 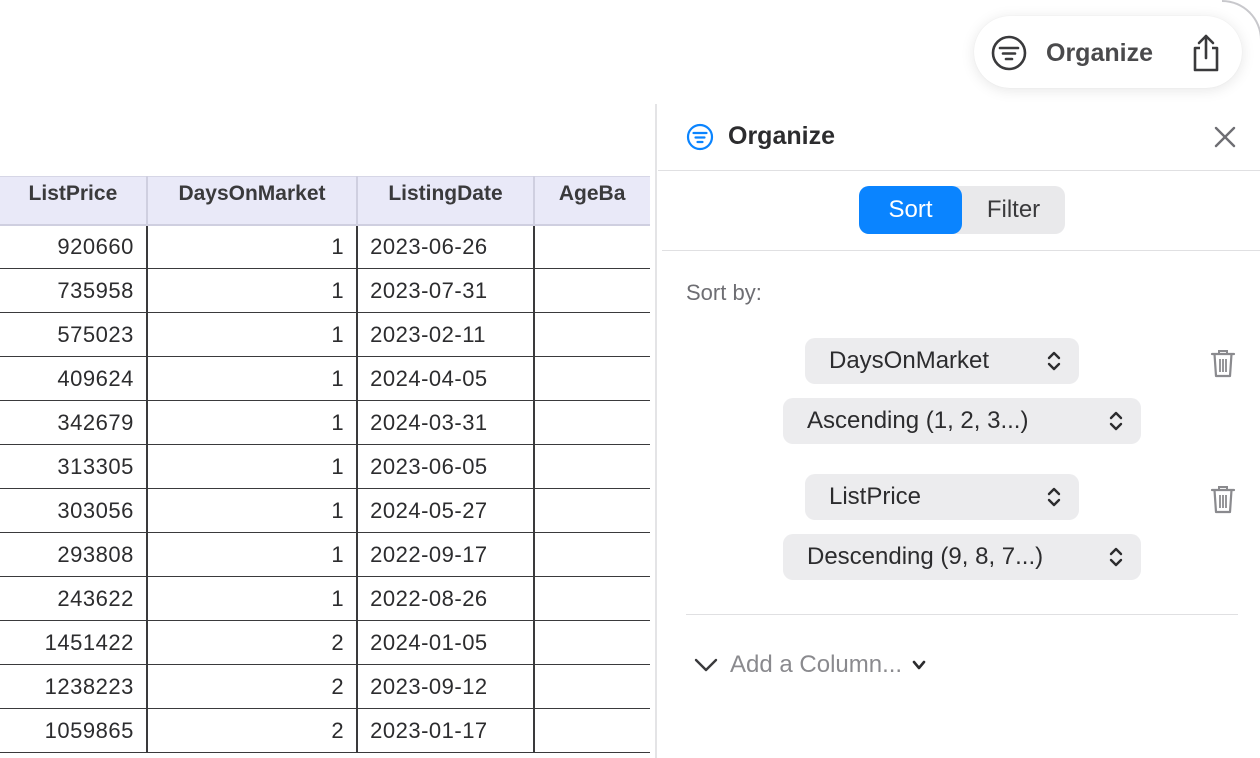 I want to click on table-cell: 243622, so click(x=74, y=598).